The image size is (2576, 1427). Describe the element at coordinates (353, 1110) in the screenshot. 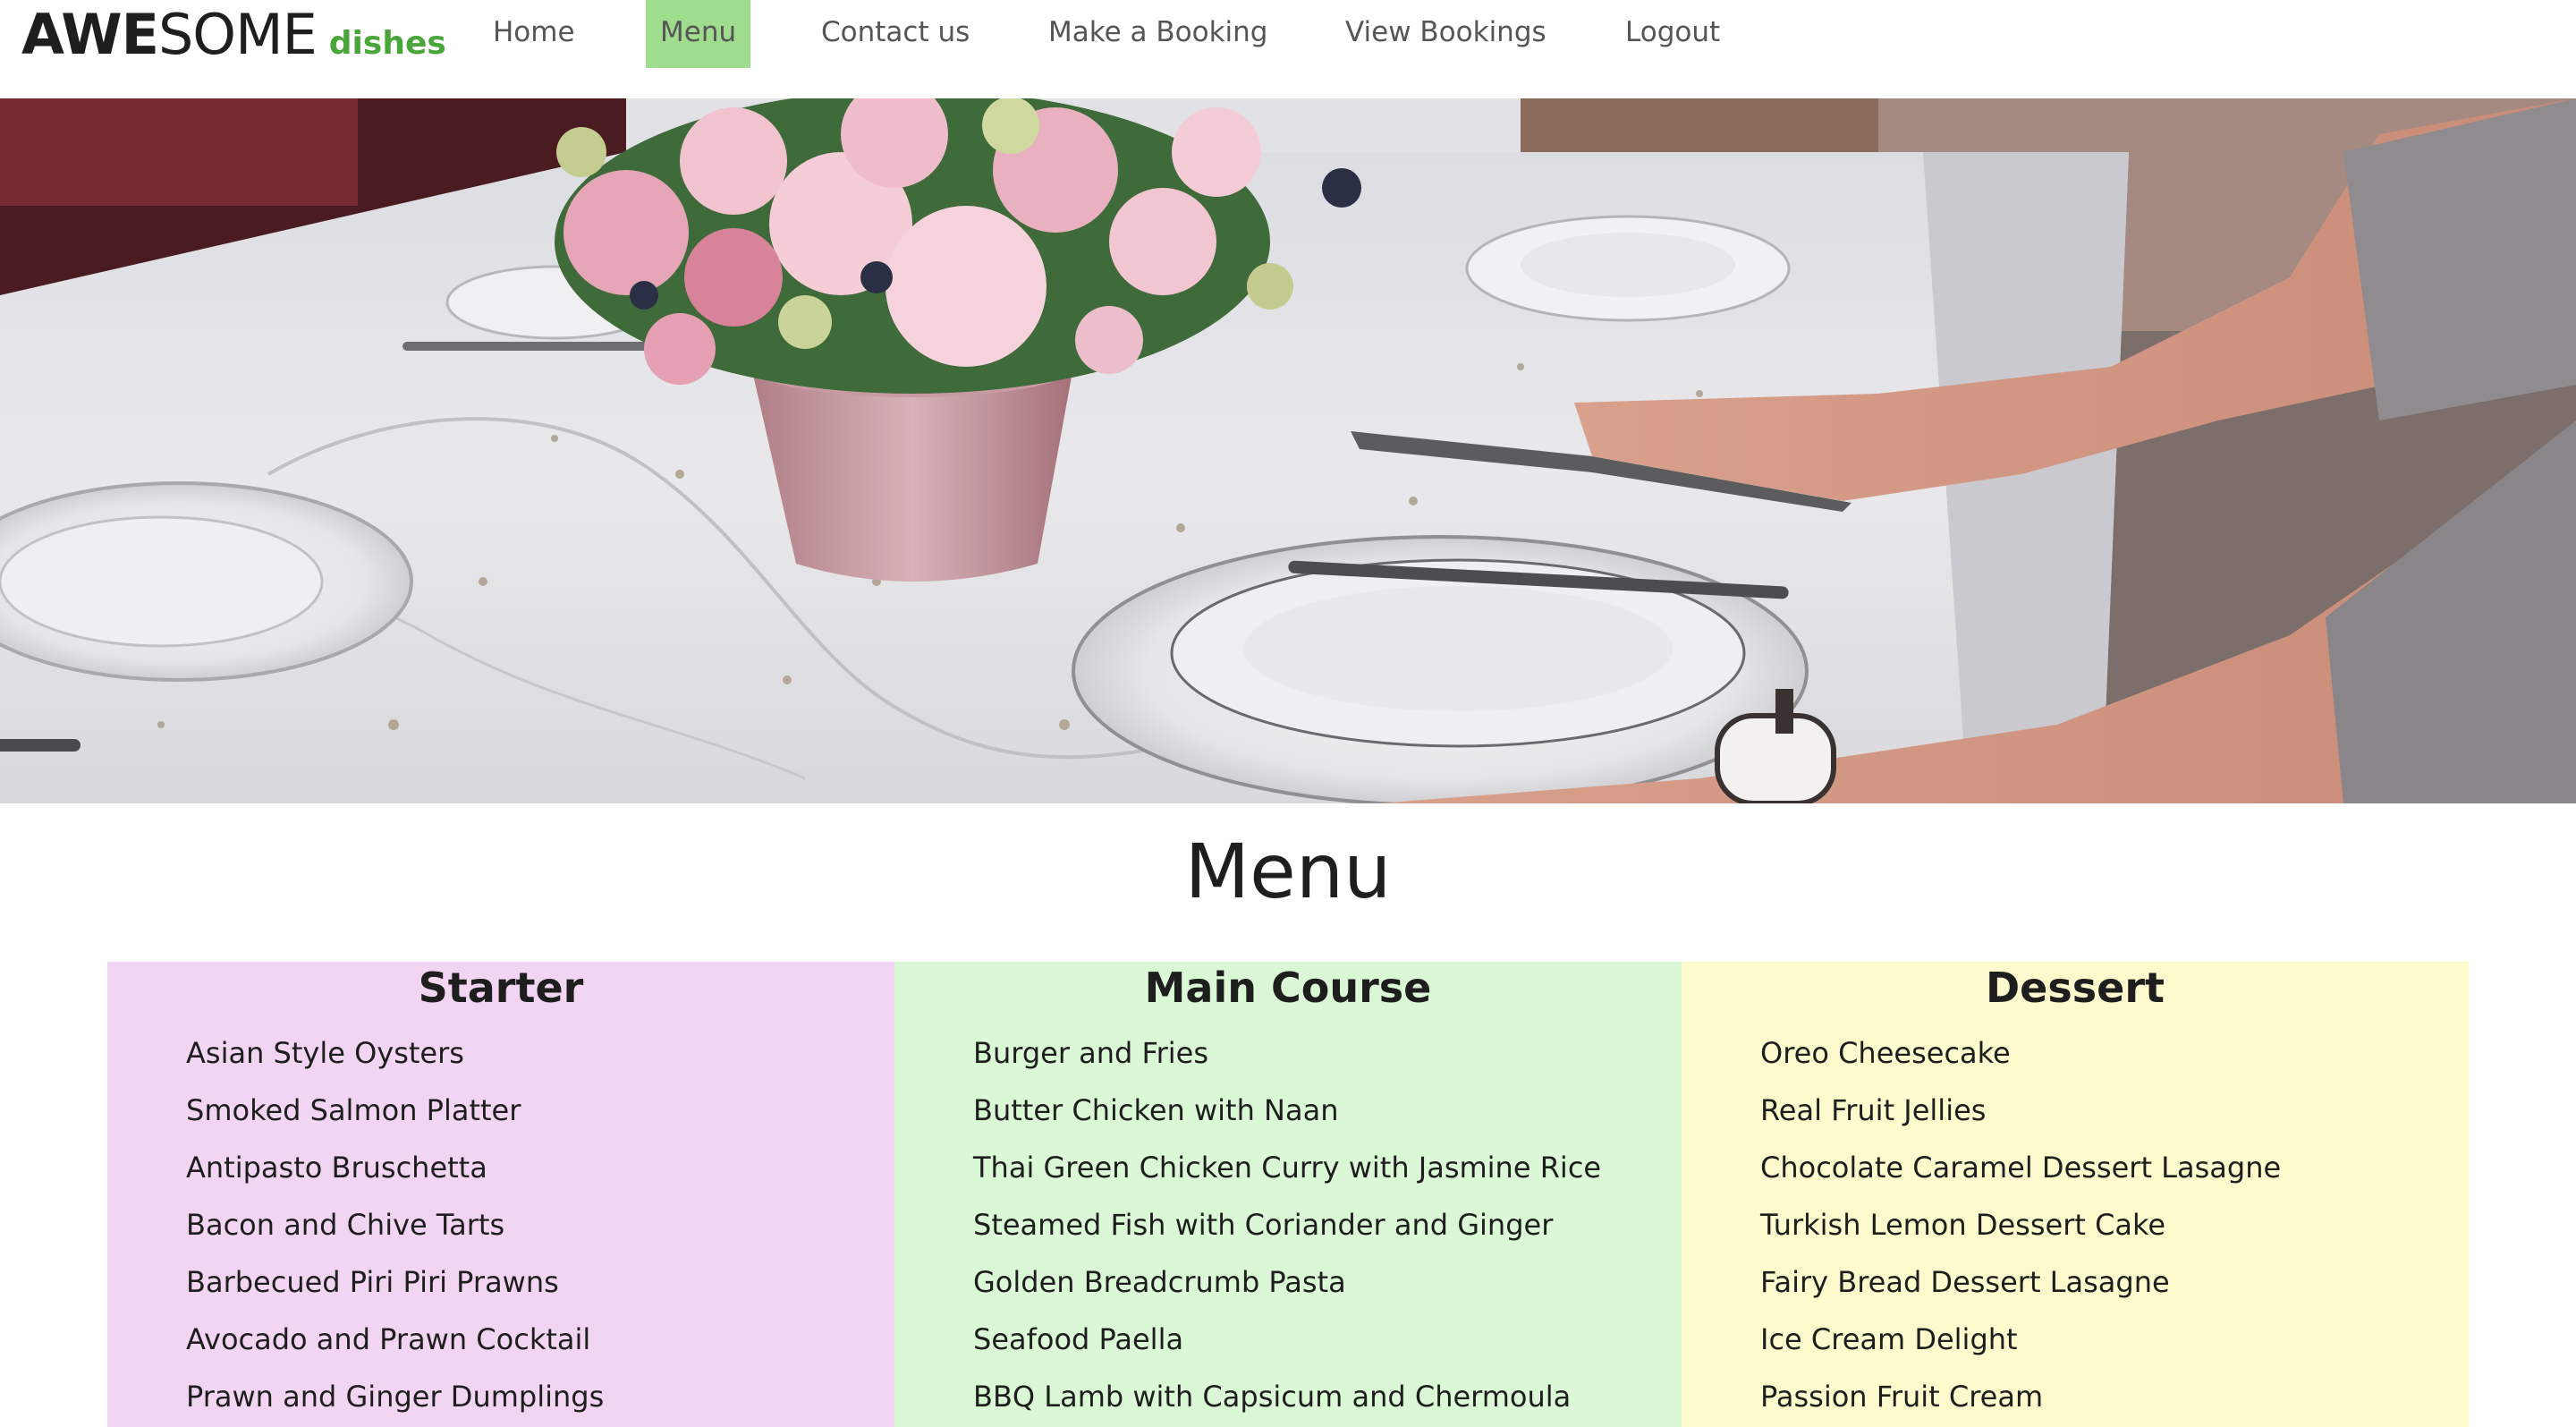

I see `list-item: Smoked Salmon Platter` at that location.